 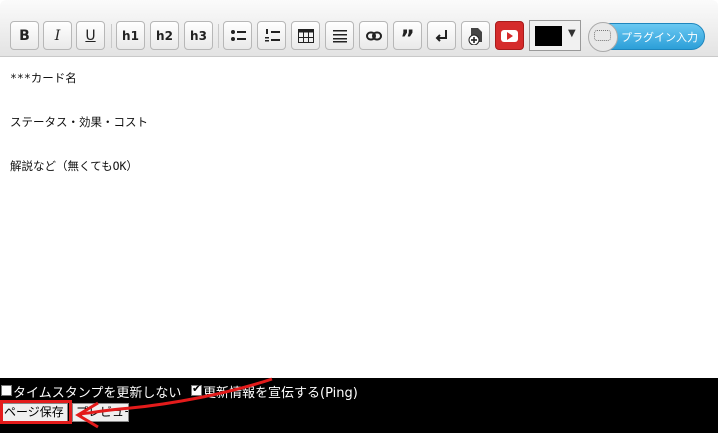 I want to click on highlight-box, so click(x=36, y=412).